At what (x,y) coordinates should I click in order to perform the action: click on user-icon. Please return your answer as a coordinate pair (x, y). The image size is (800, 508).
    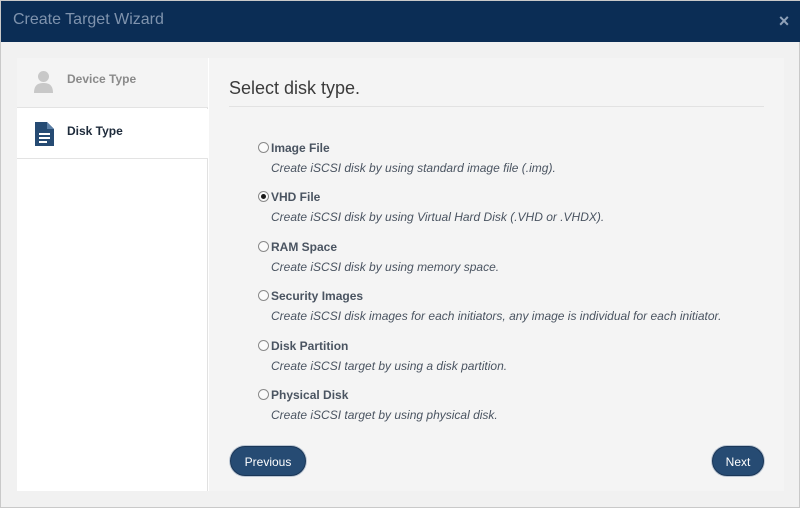
    Looking at the image, I should click on (43, 84).